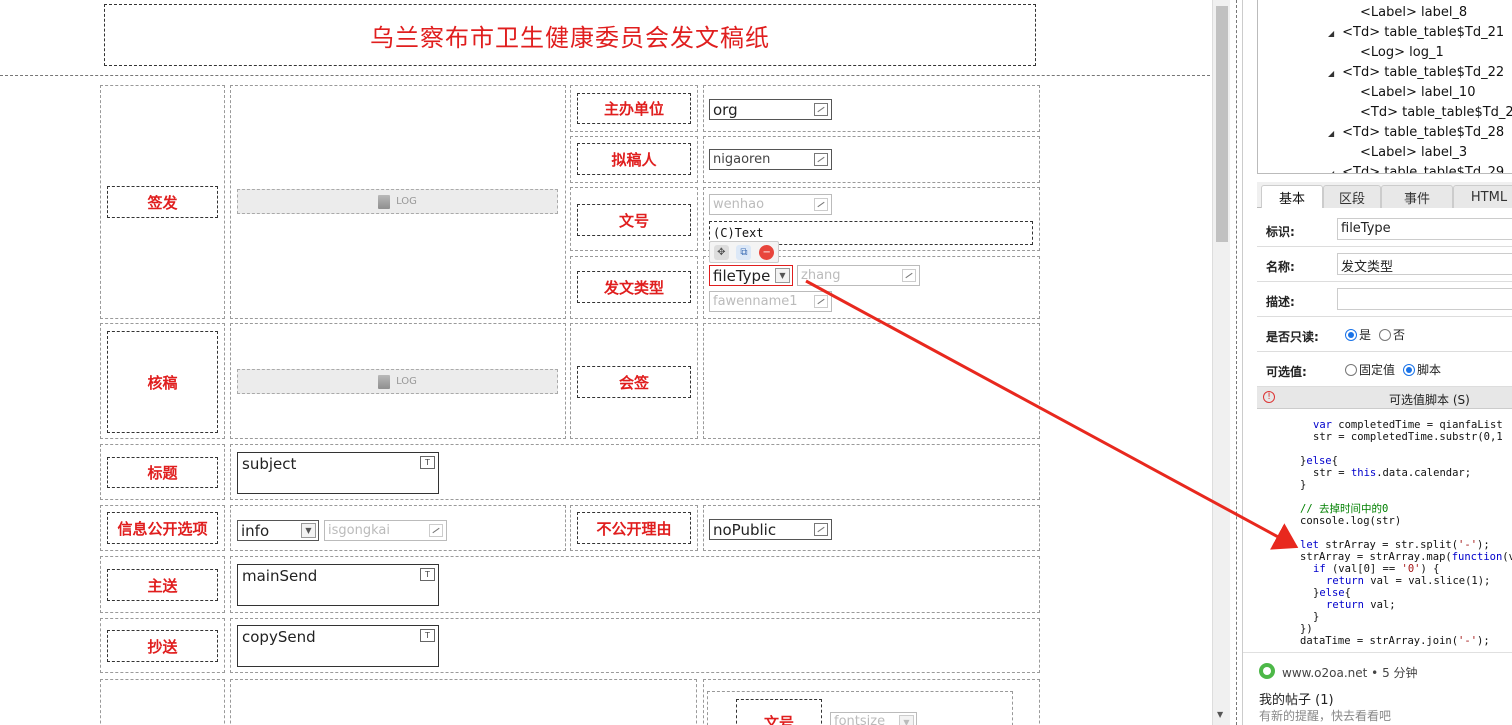  Describe the element at coordinates (397, 201) in the screenshot. I see `log-widget-qianfa: LOG` at that location.